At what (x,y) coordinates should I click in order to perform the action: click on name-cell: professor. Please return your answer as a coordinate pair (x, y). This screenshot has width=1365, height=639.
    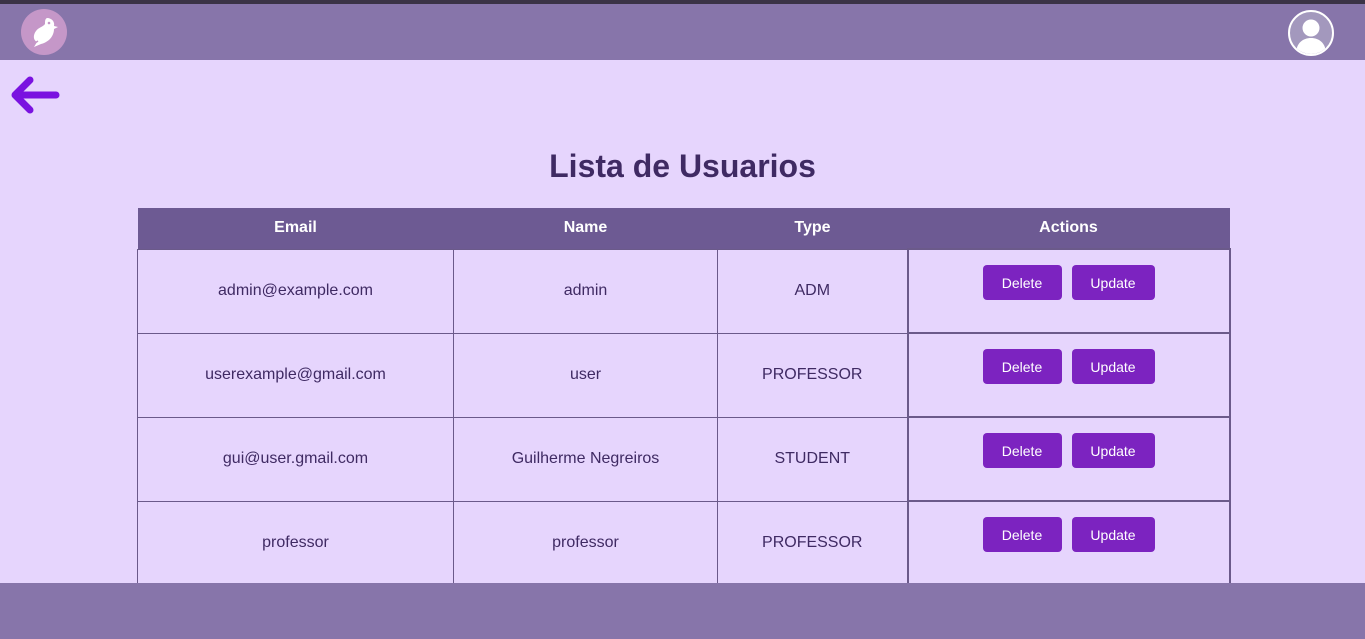
    Looking at the image, I should click on (585, 543).